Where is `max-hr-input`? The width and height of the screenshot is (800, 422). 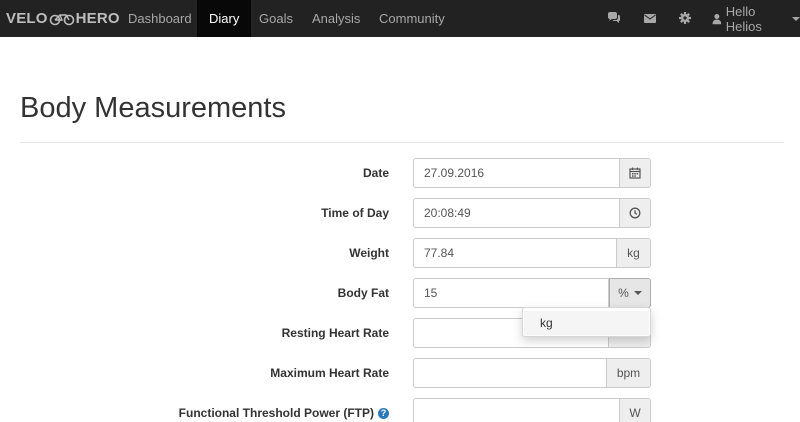
max-hr-input is located at coordinates (510, 373).